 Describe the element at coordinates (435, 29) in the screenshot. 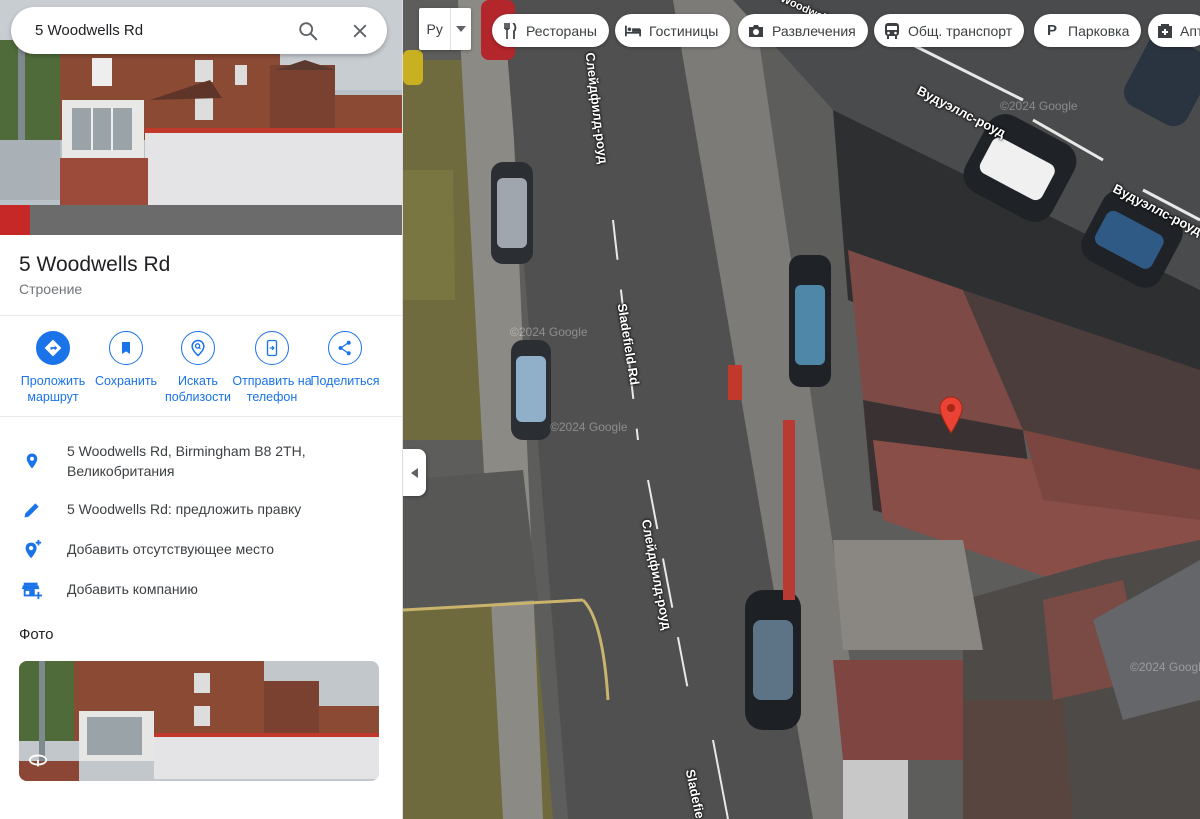

I see `language-label: Ру` at that location.